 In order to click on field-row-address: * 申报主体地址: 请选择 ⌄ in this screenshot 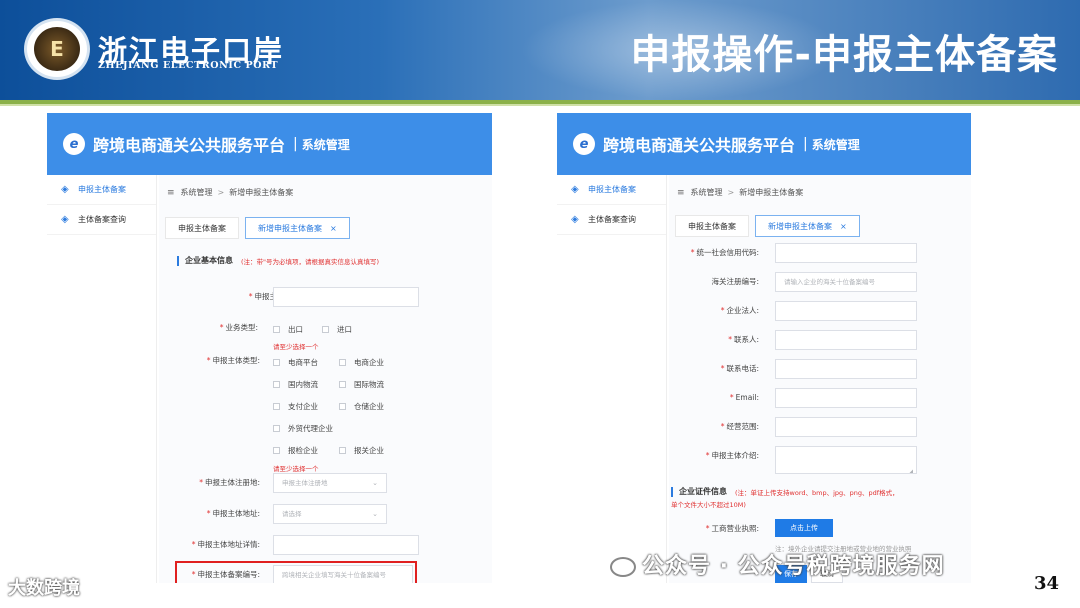, I will do `click(325, 514)`.